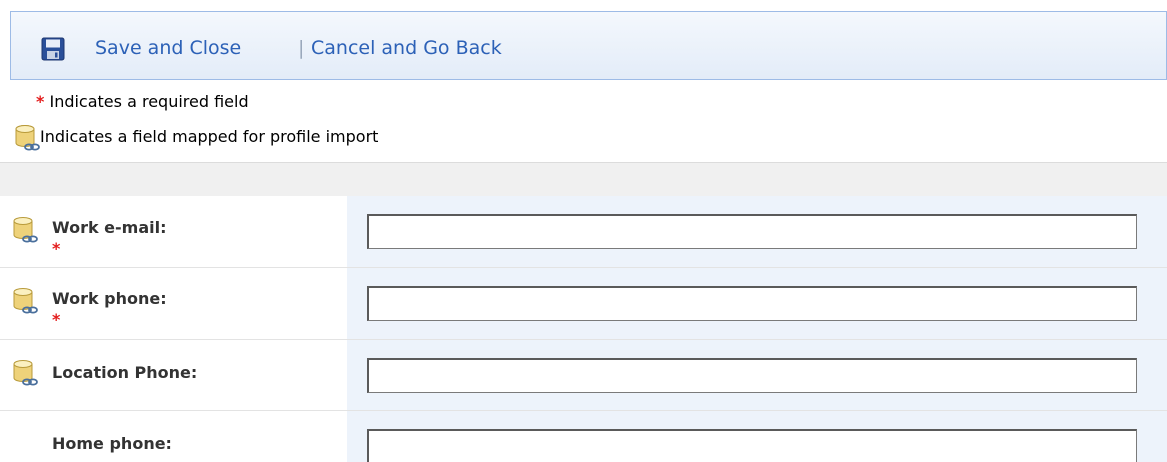  I want to click on location-phone-label: Location Phone:, so click(125, 372).